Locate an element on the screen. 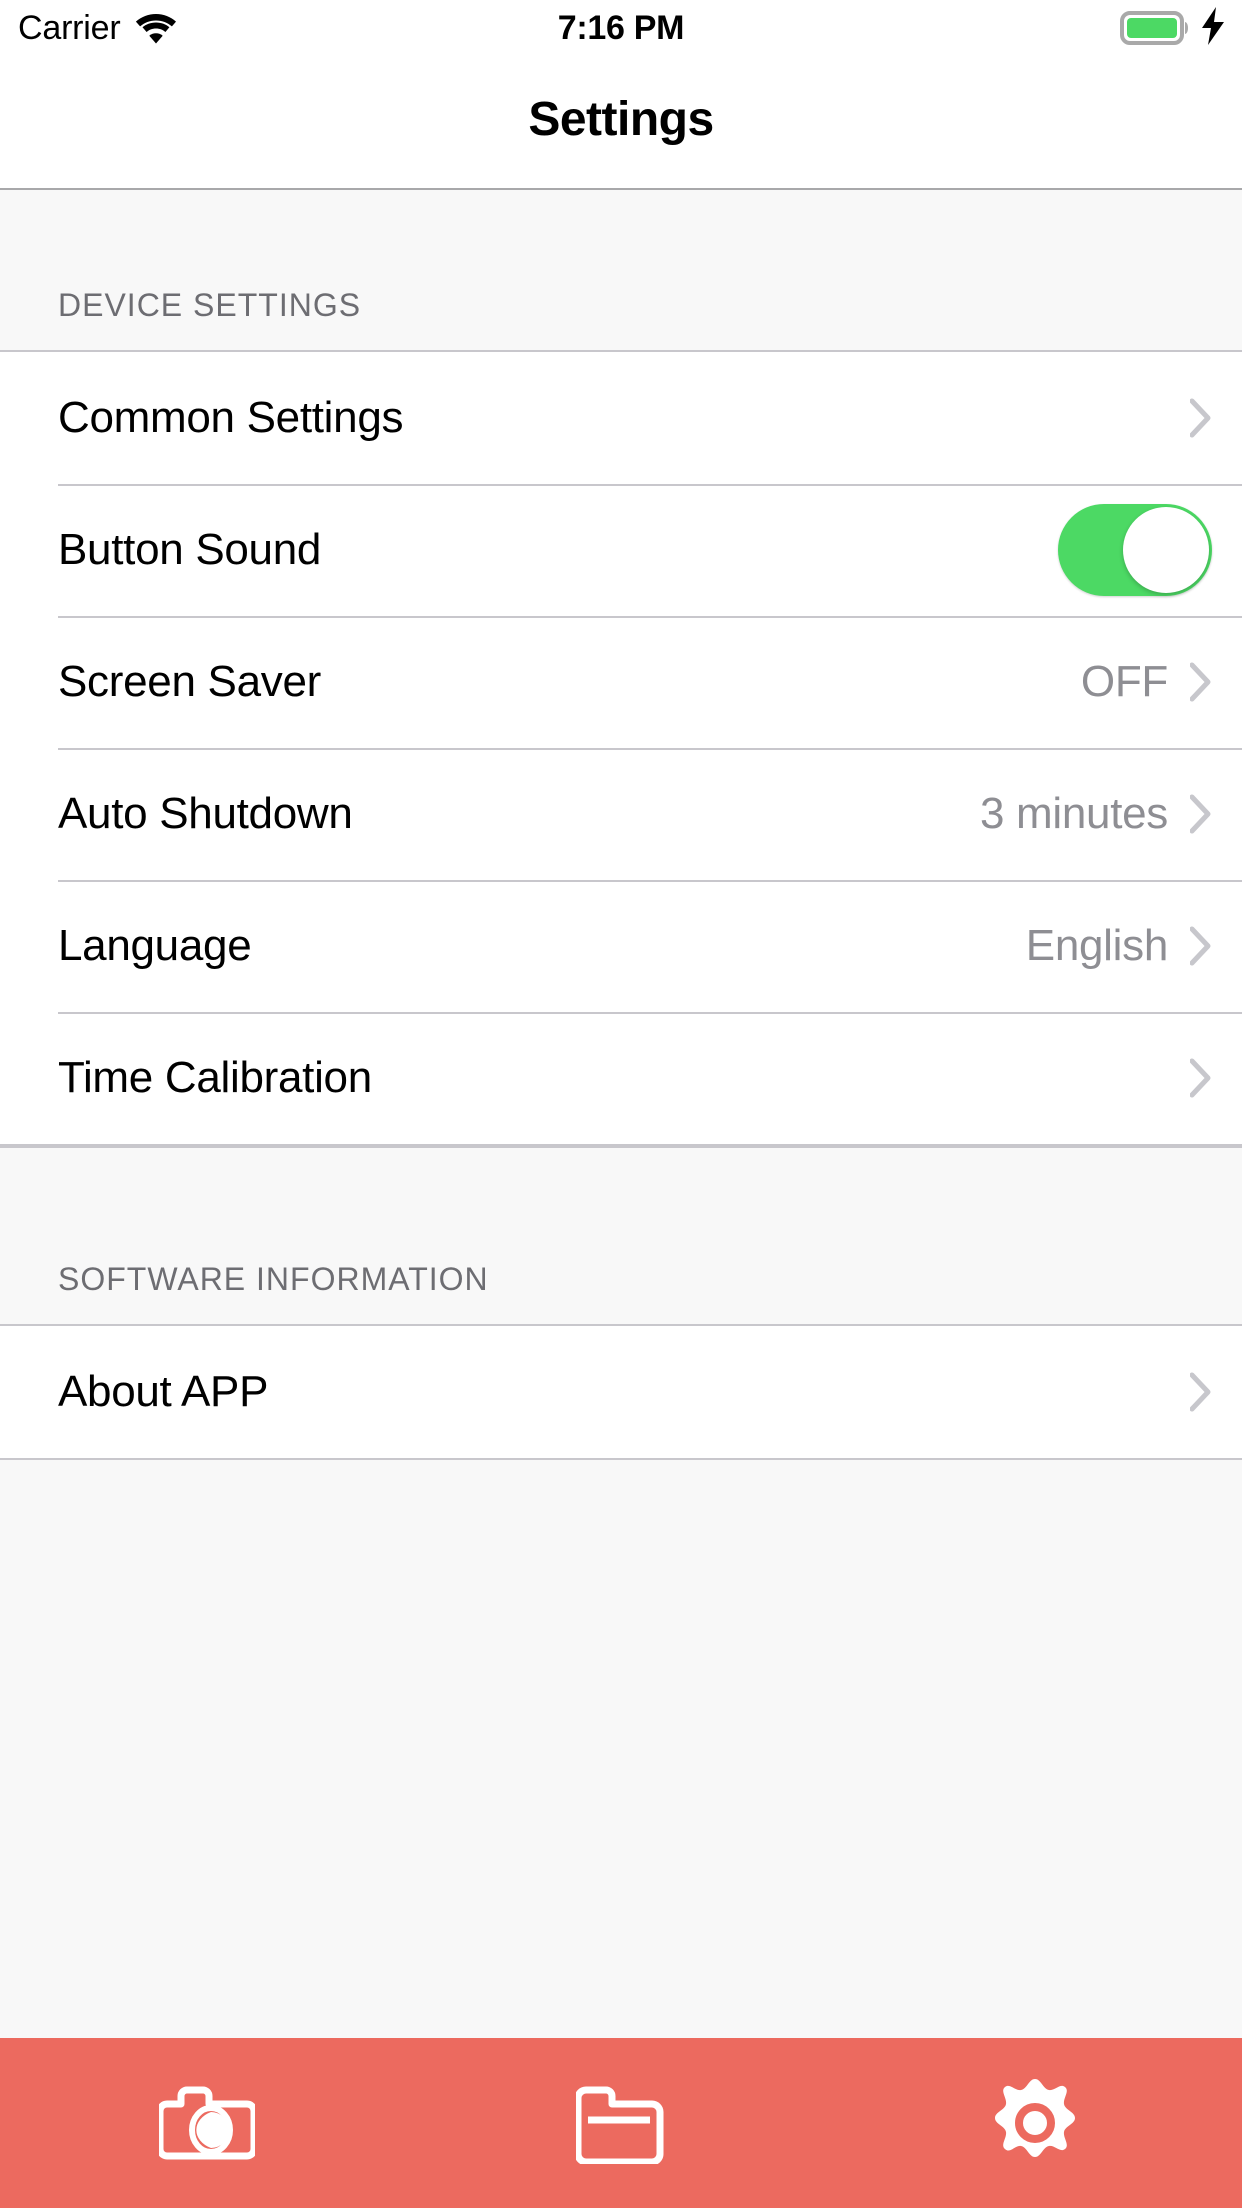  button-sound-toggle is located at coordinates (1135, 550).